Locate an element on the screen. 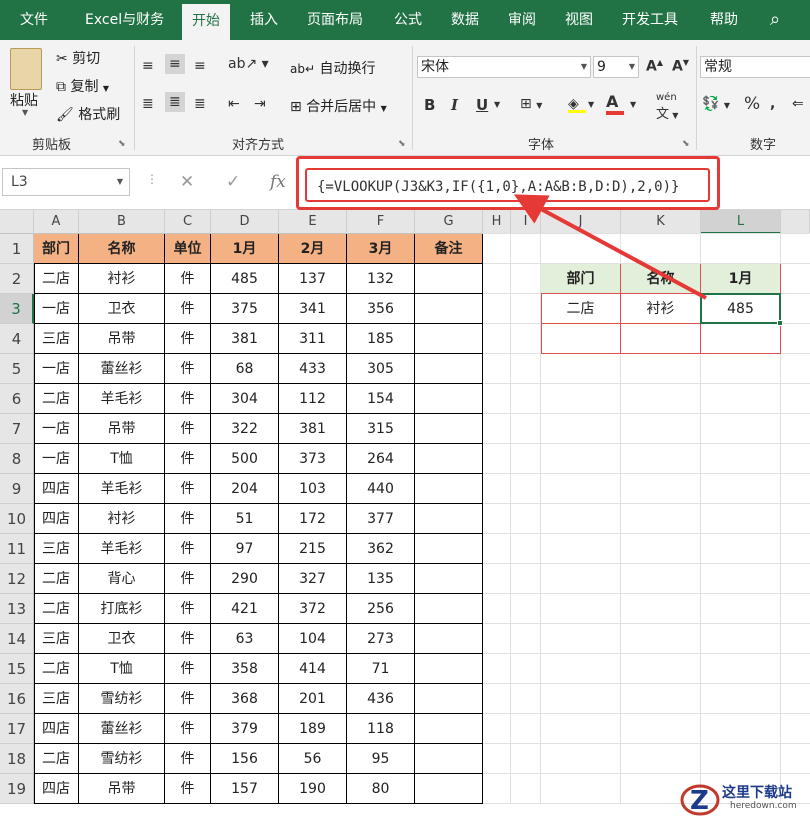 Image resolution: width=810 pixels, height=818 pixels. table-cell: 500 is located at coordinates (245, 459).